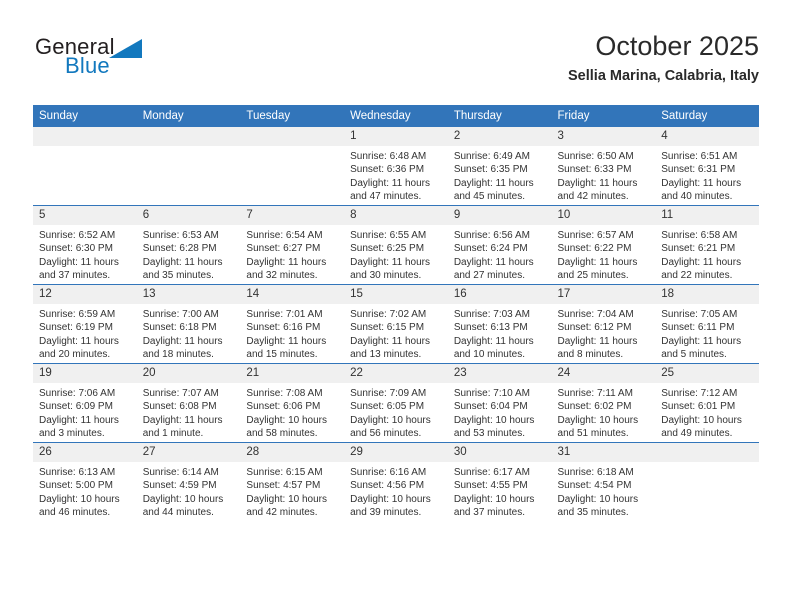 Image resolution: width=792 pixels, height=612 pixels. Describe the element at coordinates (698, 170) in the screenshot. I see `sunset-time: Sunset: 6:31 PM` at that location.